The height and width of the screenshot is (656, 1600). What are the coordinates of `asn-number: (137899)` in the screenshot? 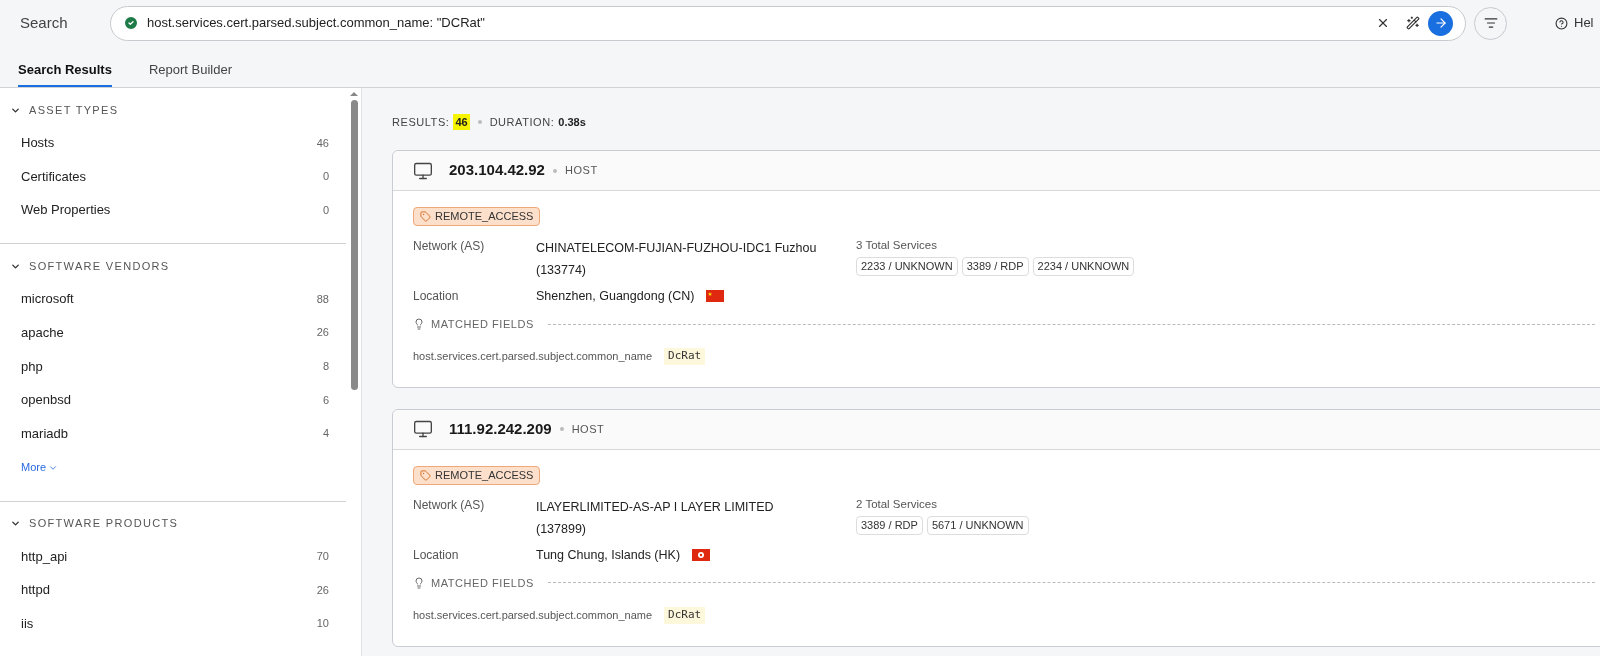 It's located at (696, 528).